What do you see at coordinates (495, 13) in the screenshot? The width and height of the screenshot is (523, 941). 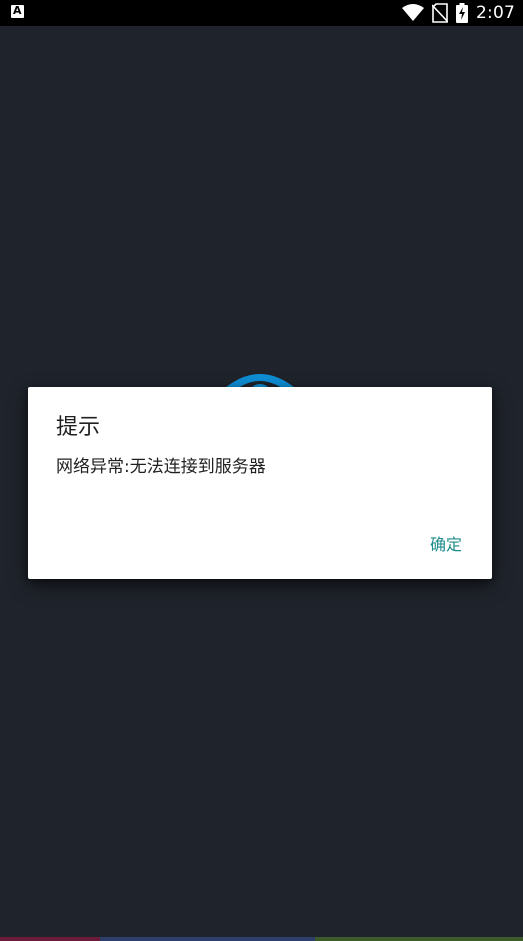 I see `status-time: 2:07` at bounding box center [495, 13].